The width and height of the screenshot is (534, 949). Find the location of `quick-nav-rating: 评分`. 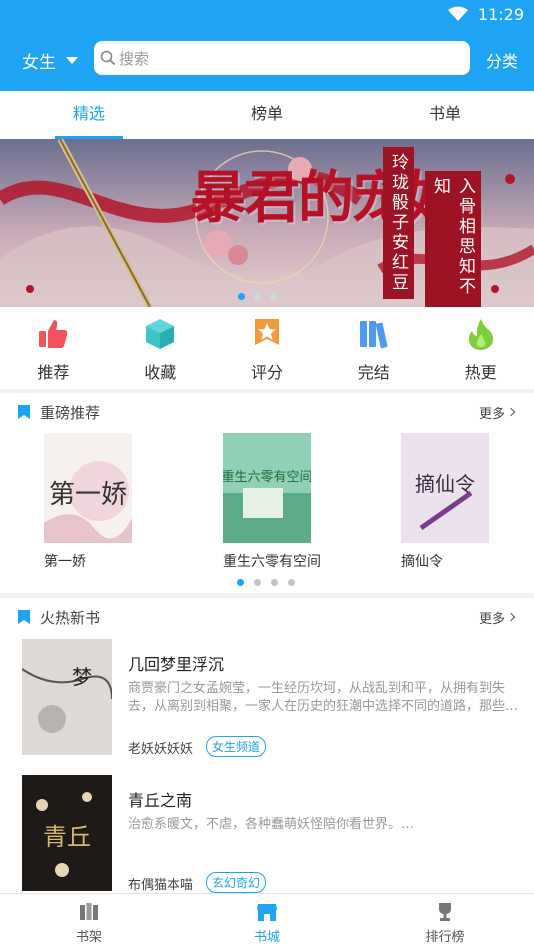

quick-nav-rating: 评分 is located at coordinates (267, 348).